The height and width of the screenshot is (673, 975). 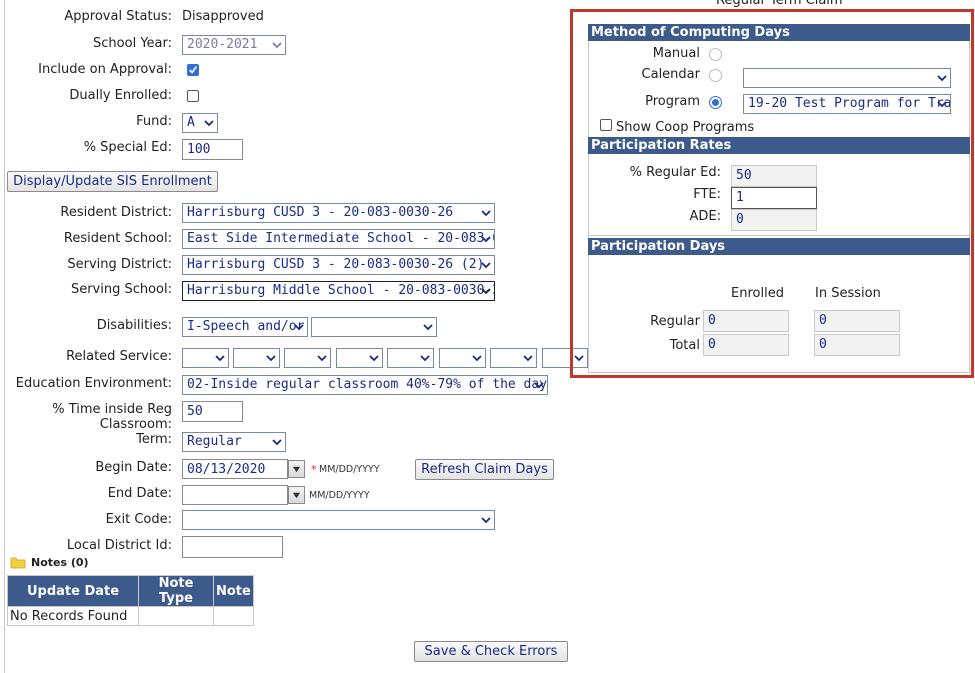 What do you see at coordinates (715, 54) in the screenshot?
I see `manual-radio` at bounding box center [715, 54].